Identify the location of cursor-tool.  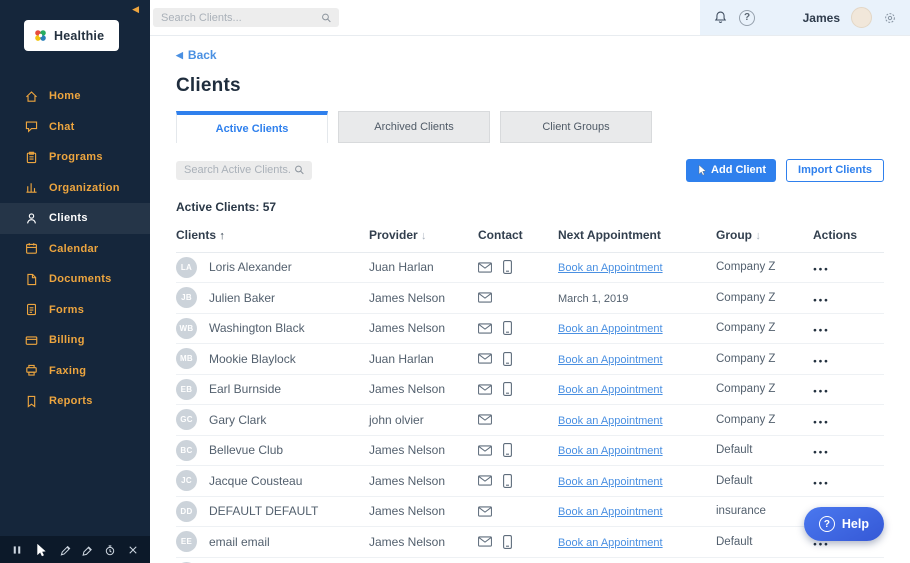
(41, 550).